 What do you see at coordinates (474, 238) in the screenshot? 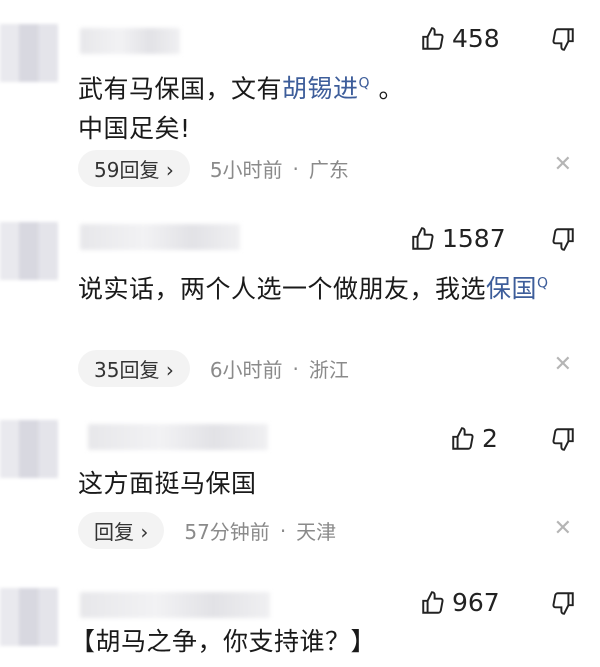
I see `like-count: 1587` at bounding box center [474, 238].